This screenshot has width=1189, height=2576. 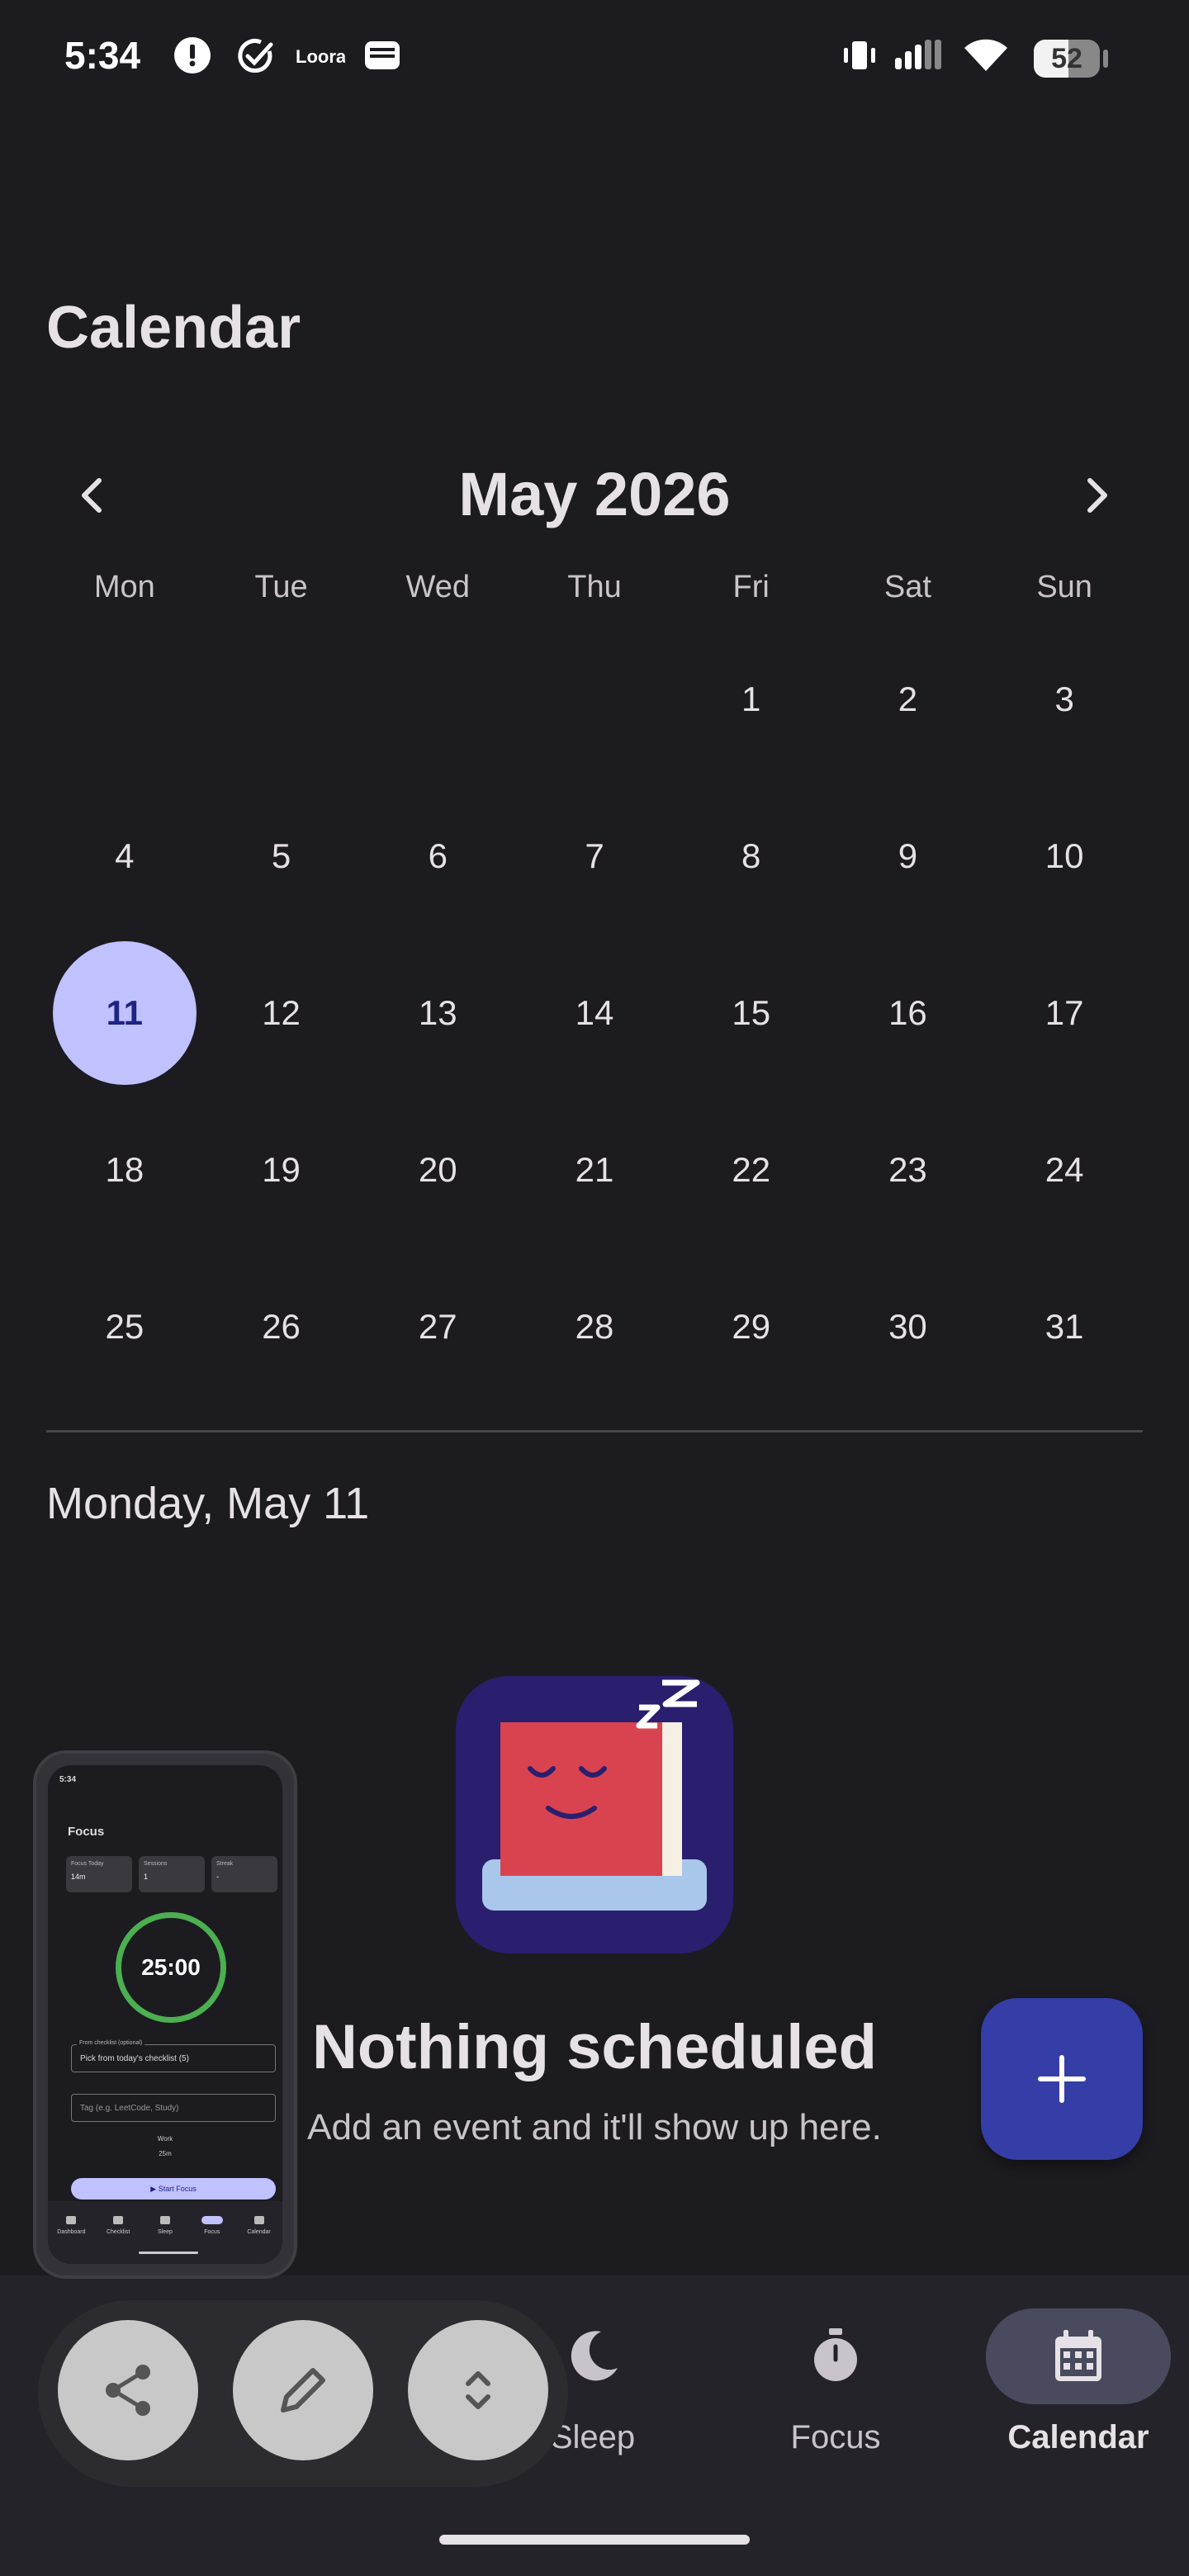 I want to click on next-month-button, so click(x=1096, y=495).